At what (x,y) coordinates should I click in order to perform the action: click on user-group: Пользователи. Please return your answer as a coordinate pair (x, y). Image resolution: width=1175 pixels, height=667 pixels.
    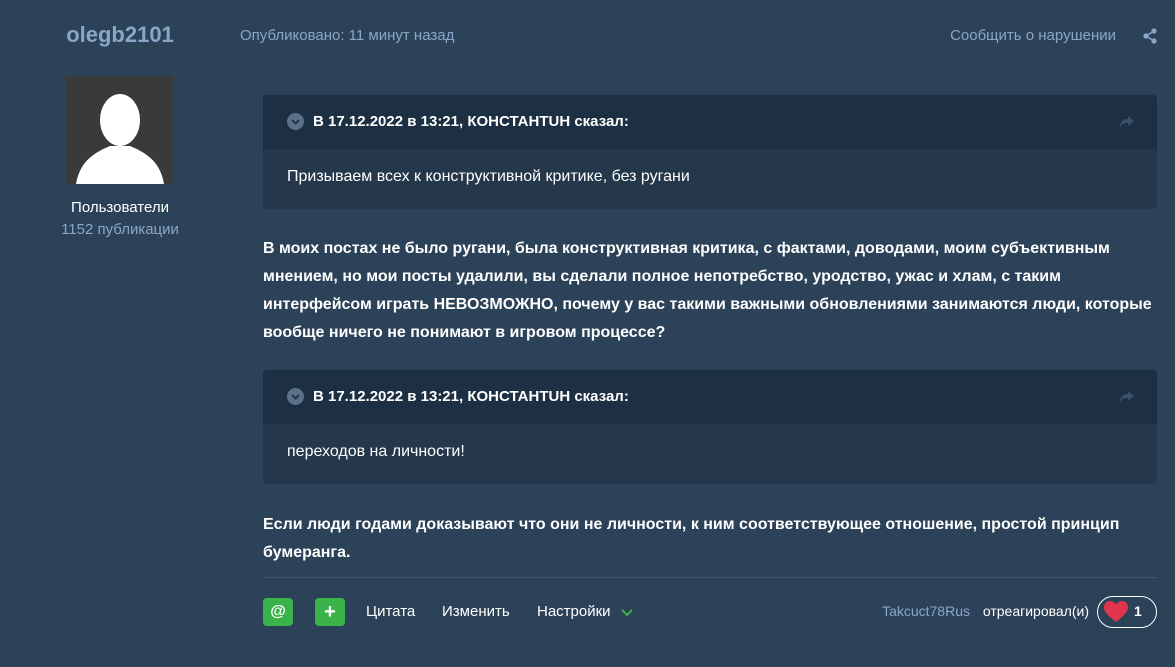
    Looking at the image, I should click on (120, 207).